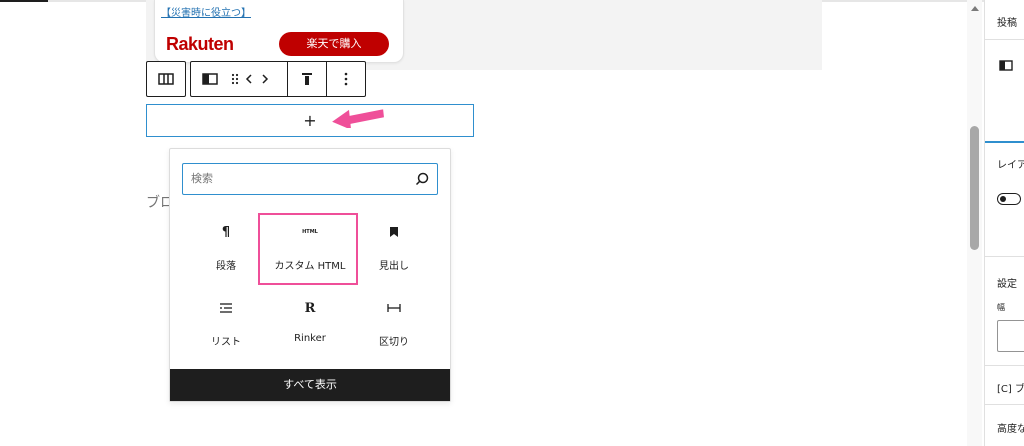  Describe the element at coordinates (310, 308) in the screenshot. I see `rinker-icon: R` at that location.